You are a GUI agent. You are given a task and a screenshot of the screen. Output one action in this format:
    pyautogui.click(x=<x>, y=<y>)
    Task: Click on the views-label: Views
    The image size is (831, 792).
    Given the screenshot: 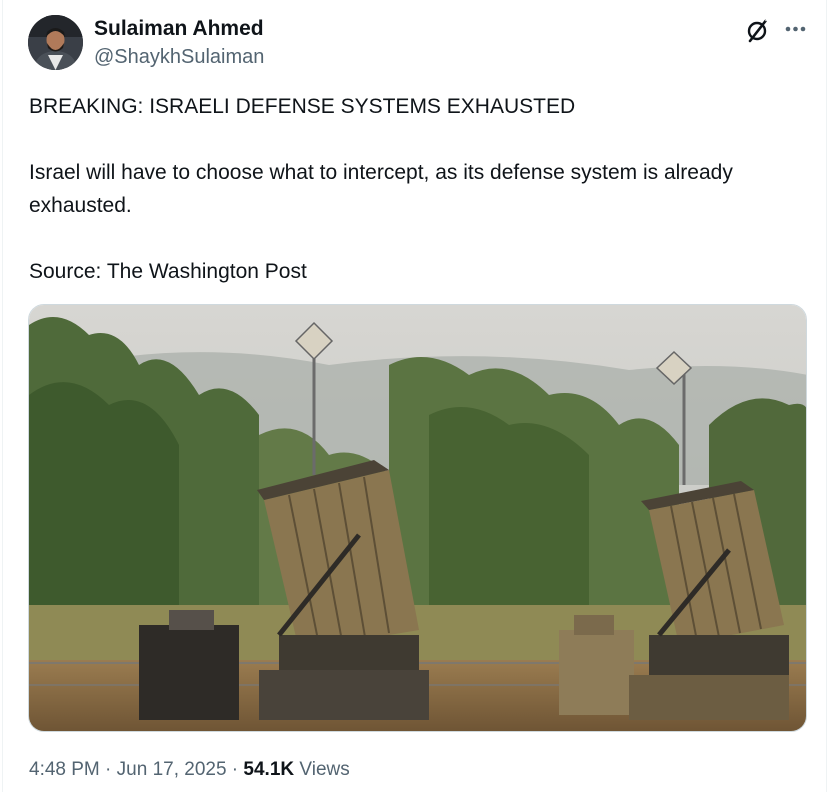 What is the action you would take?
    pyautogui.click(x=322, y=769)
    